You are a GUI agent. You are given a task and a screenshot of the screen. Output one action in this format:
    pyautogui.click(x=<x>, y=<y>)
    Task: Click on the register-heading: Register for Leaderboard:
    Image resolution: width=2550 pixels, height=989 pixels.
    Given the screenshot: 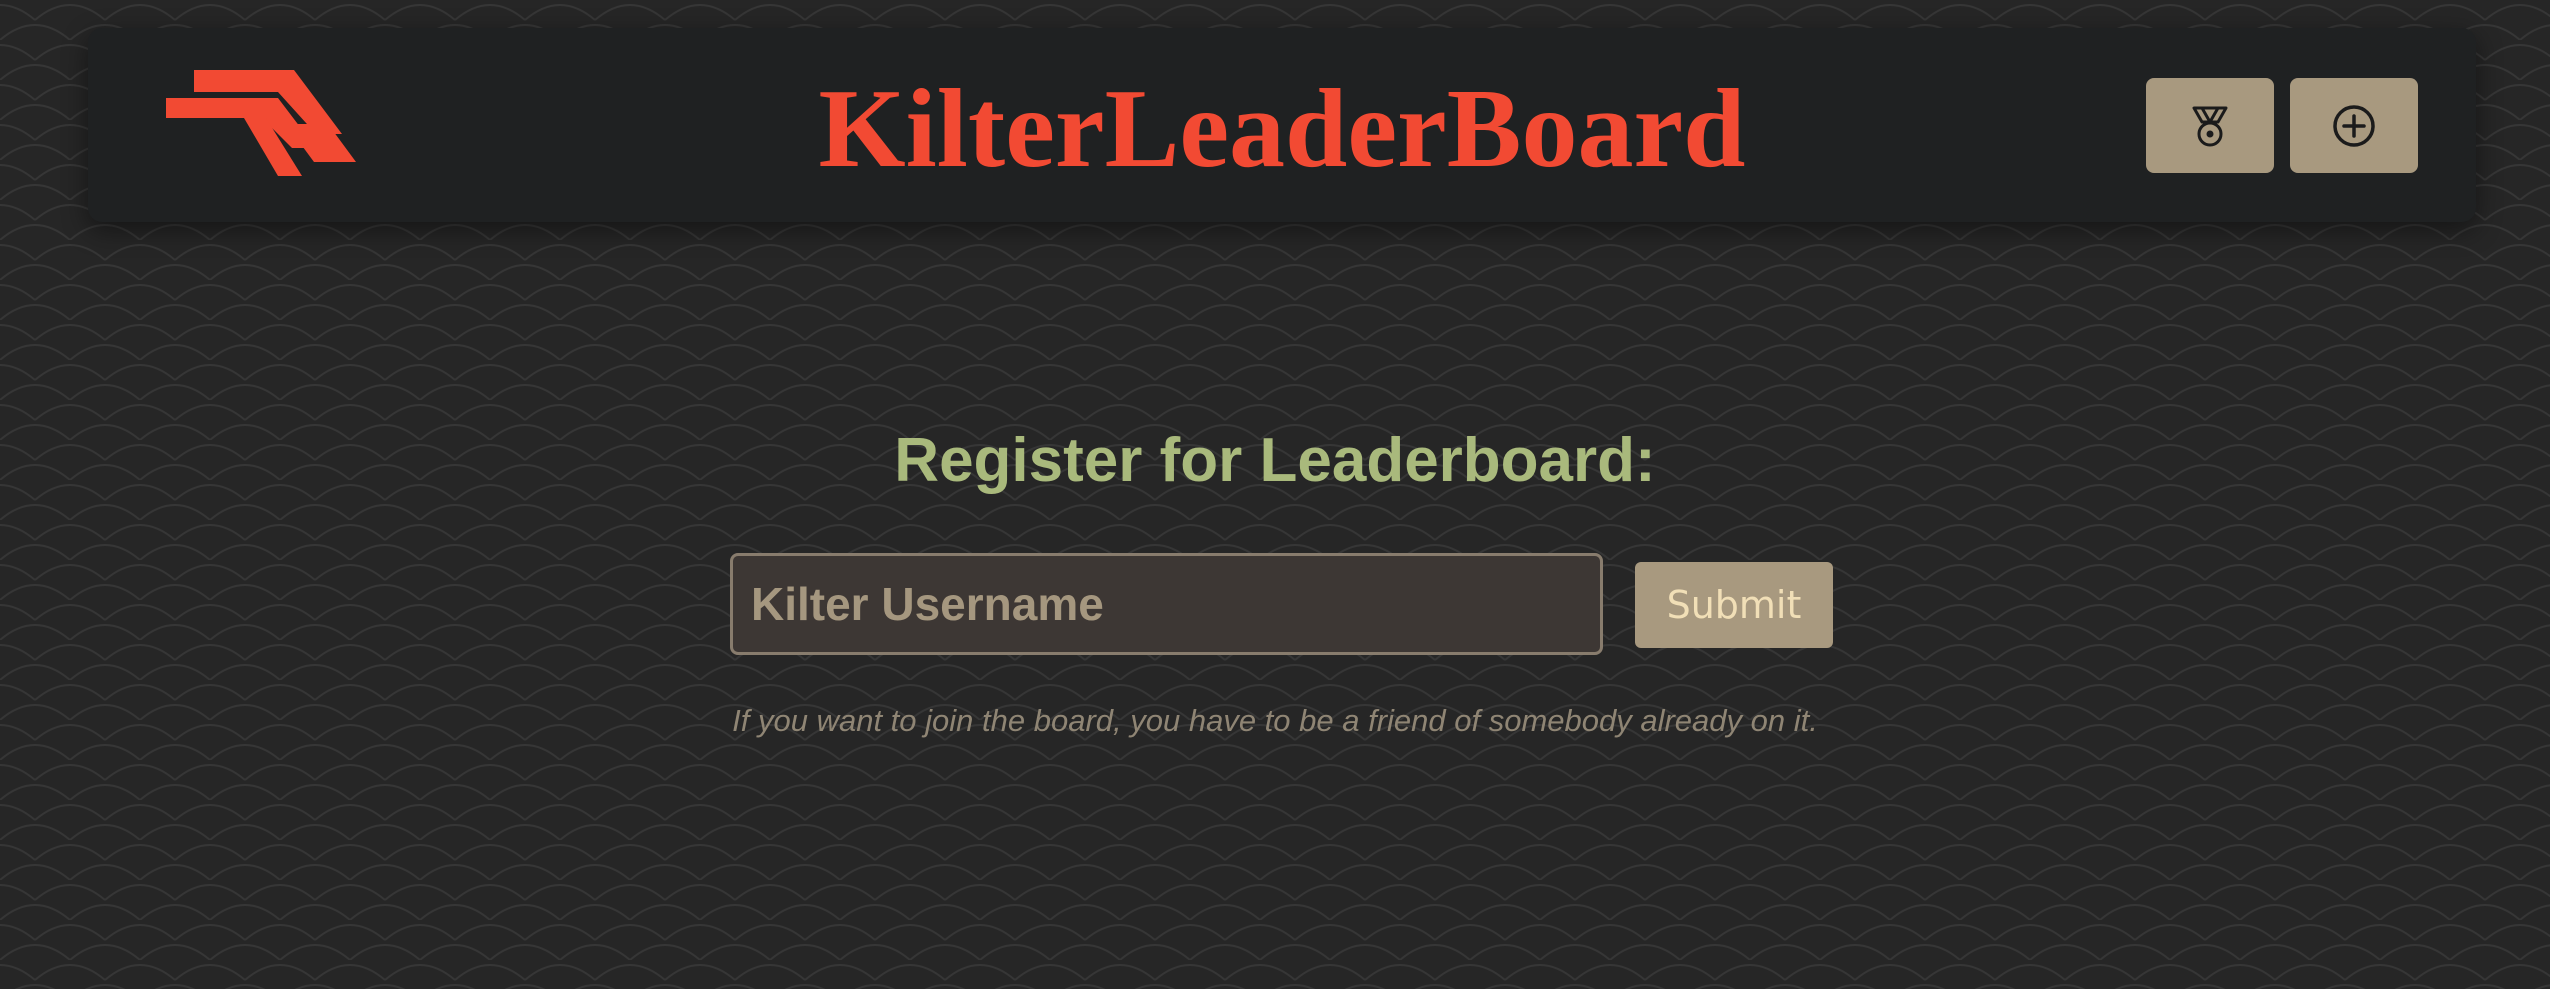 What is the action you would take?
    pyautogui.click(x=1275, y=460)
    